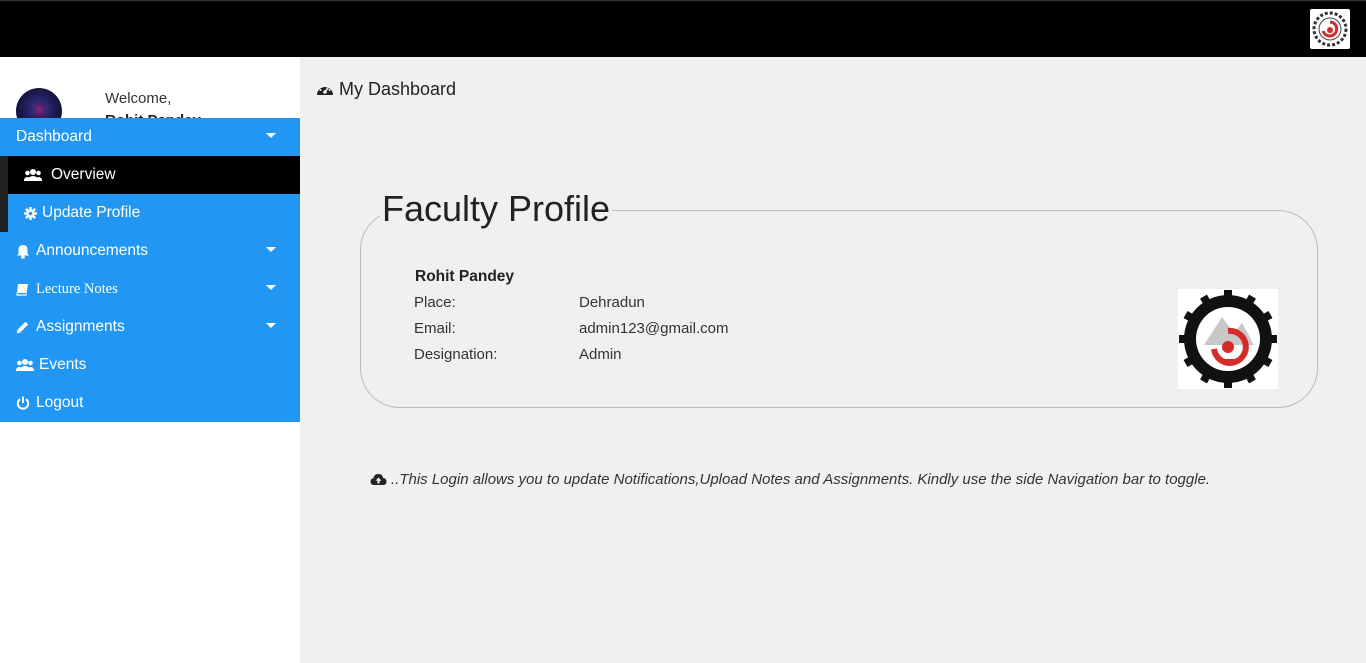 This screenshot has width=1366, height=663. What do you see at coordinates (63, 364) in the screenshot?
I see `nav-label: Events` at bounding box center [63, 364].